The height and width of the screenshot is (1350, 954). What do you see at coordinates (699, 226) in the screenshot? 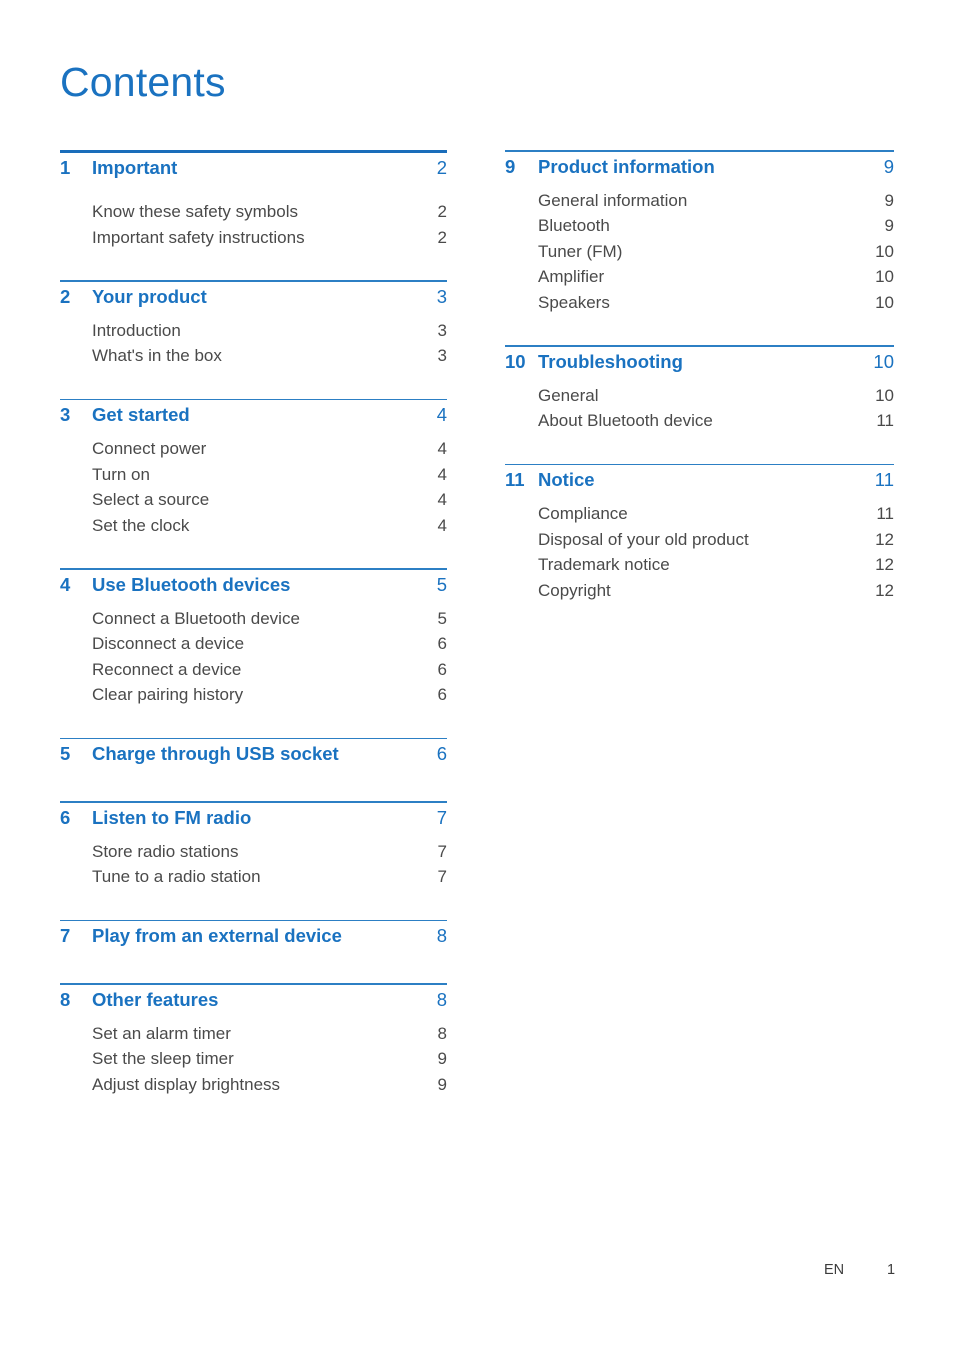
I see `toc-subitem: Bluetooth 9` at bounding box center [699, 226].